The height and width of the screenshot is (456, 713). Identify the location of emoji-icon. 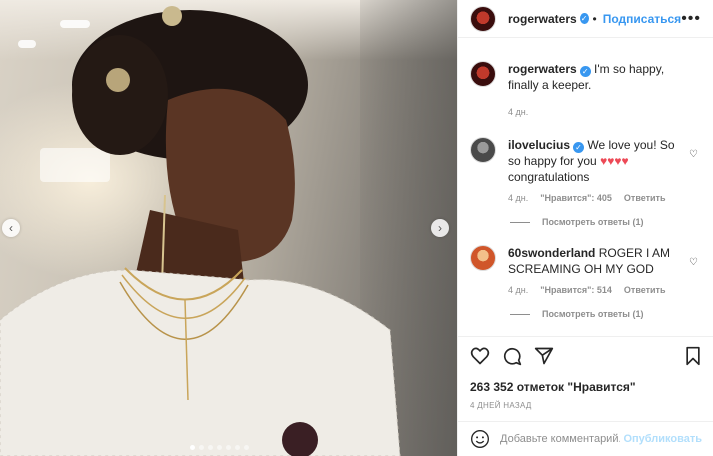
(480, 439).